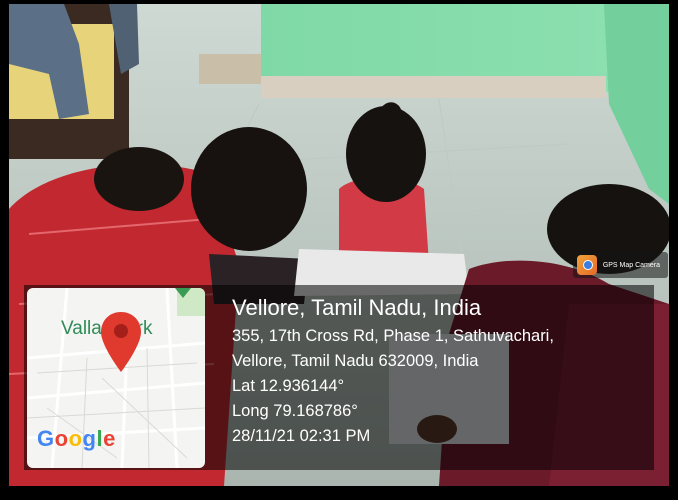 This screenshot has height=500, width=678. Describe the element at coordinates (357, 307) in the screenshot. I see `location-title: Vellore, Tamil Nadu, India` at that location.